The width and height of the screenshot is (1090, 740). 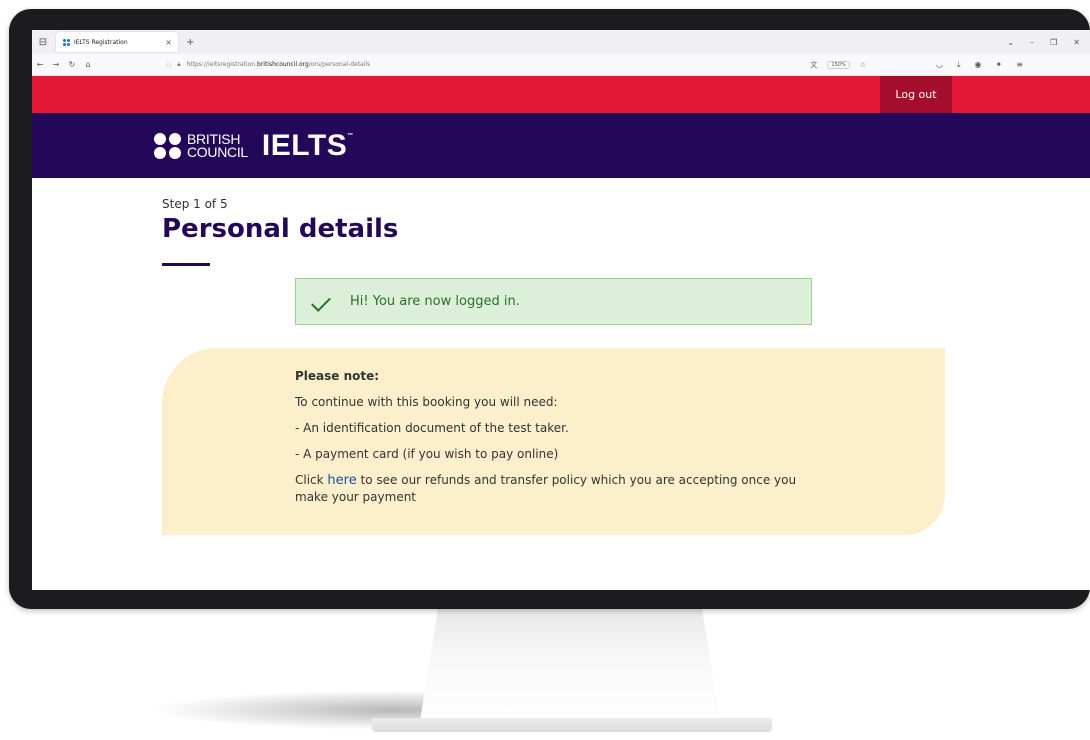 What do you see at coordinates (959, 65) in the screenshot?
I see `download-icon: ⤓` at bounding box center [959, 65].